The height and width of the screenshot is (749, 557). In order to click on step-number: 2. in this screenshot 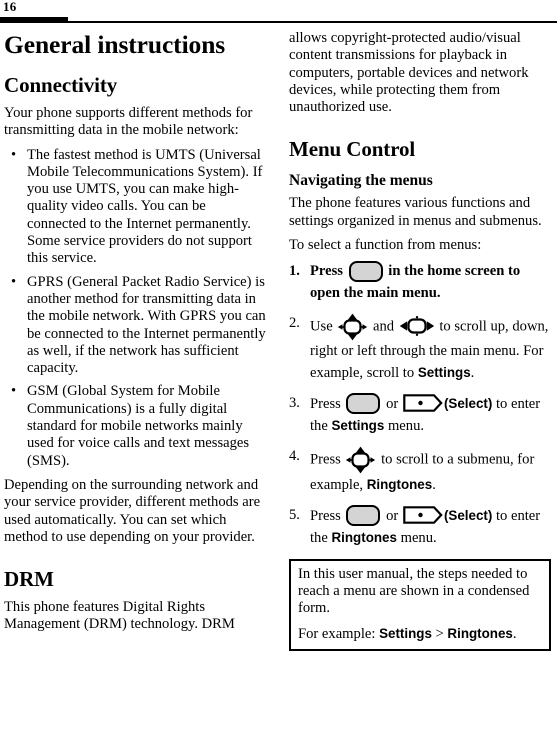, I will do `click(294, 322)`.